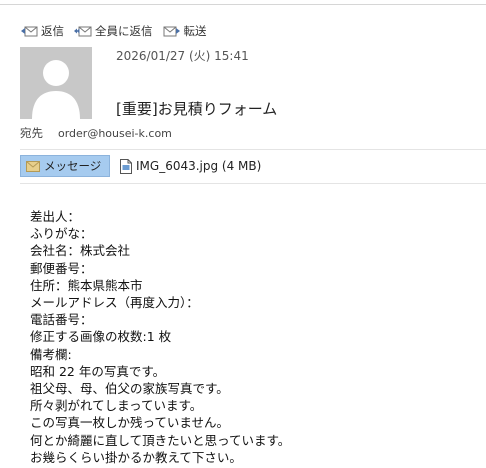 The height and width of the screenshot is (468, 486). What do you see at coordinates (199, 166) in the screenshot?
I see `attachment-file-label: IMG_6043.jpg (4 MB)` at bounding box center [199, 166].